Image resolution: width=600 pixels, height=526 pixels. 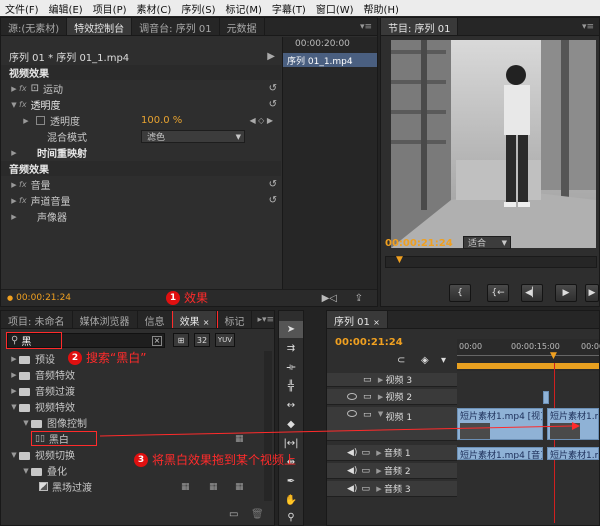 I want to click on drag-arrow-line, so click(x=336, y=431).